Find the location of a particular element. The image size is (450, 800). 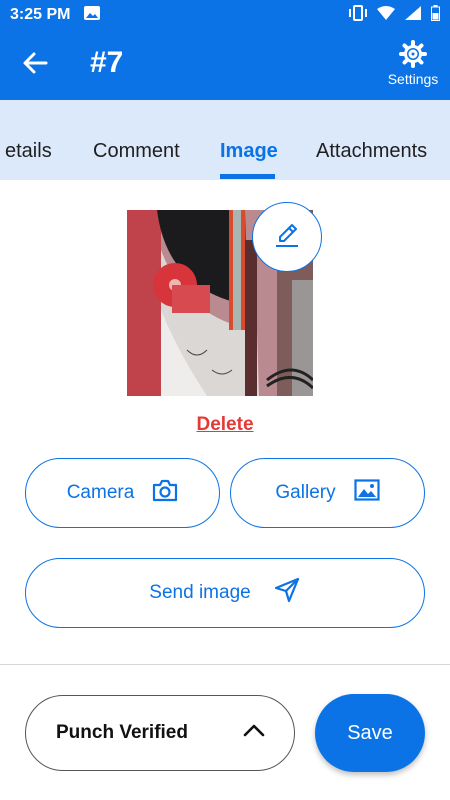

back-arrow-icon is located at coordinates (35, 65).